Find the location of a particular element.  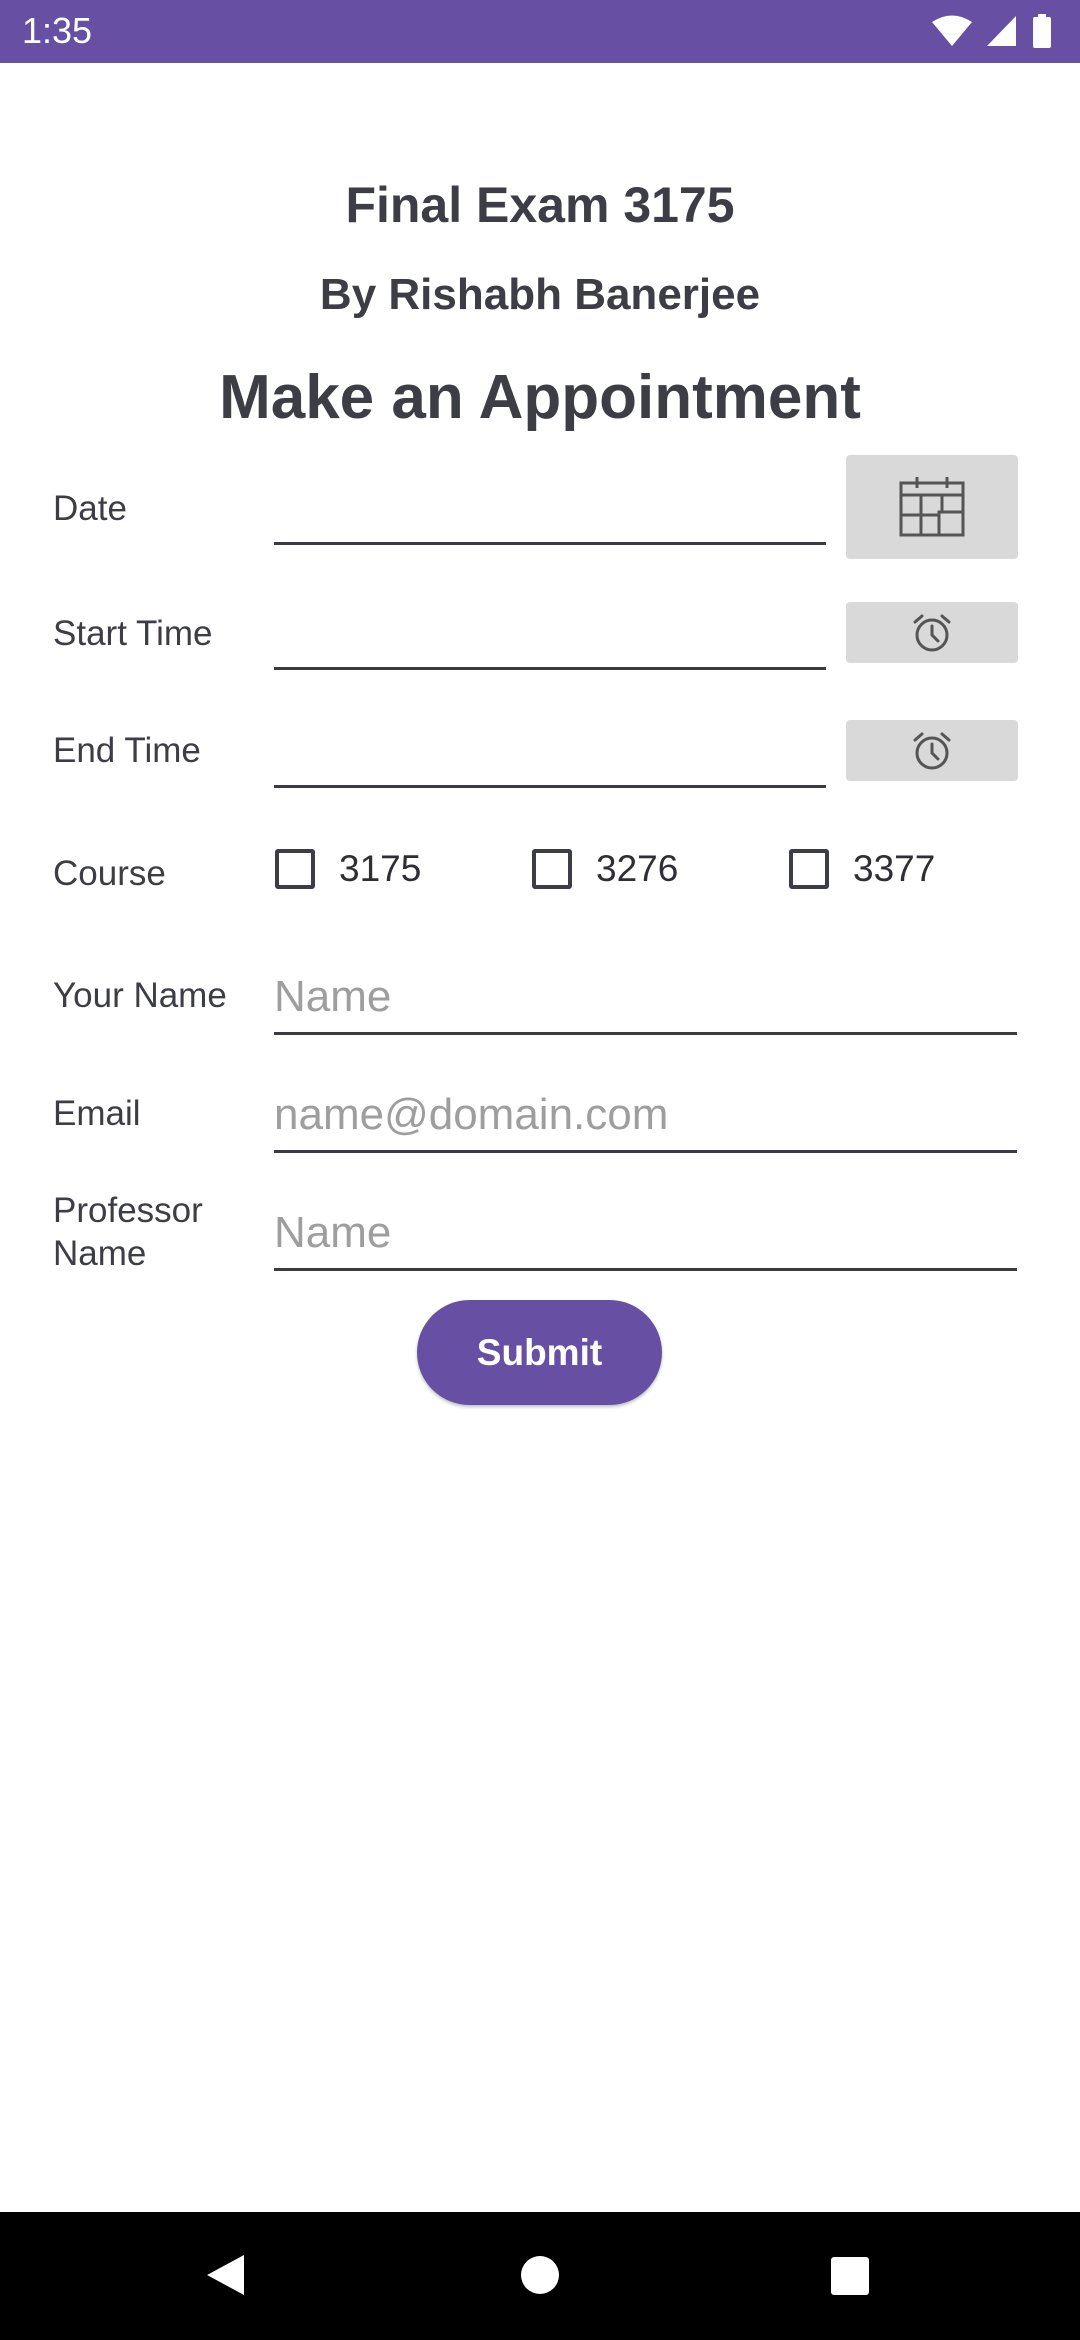

end-time-field is located at coordinates (550, 758).